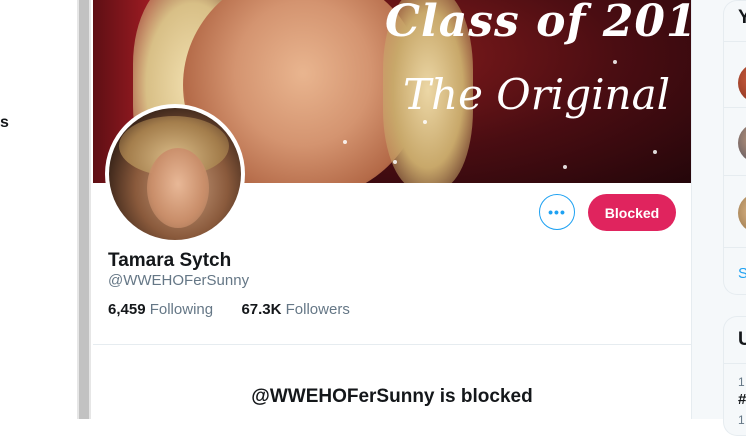 Image resolution: width=746 pixels, height=436 pixels. I want to click on followers-link: 67.3K Followers, so click(295, 309).